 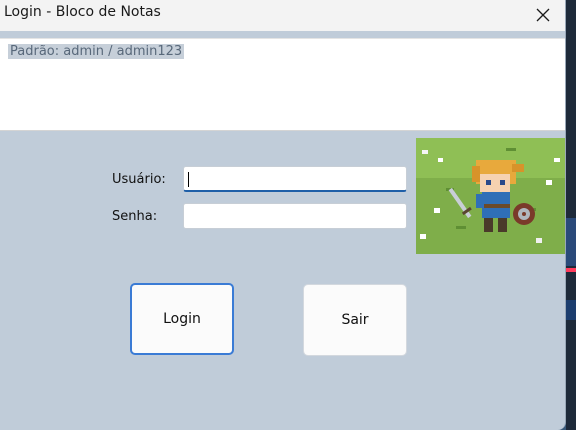 I want to click on text-caret, so click(x=188, y=179).